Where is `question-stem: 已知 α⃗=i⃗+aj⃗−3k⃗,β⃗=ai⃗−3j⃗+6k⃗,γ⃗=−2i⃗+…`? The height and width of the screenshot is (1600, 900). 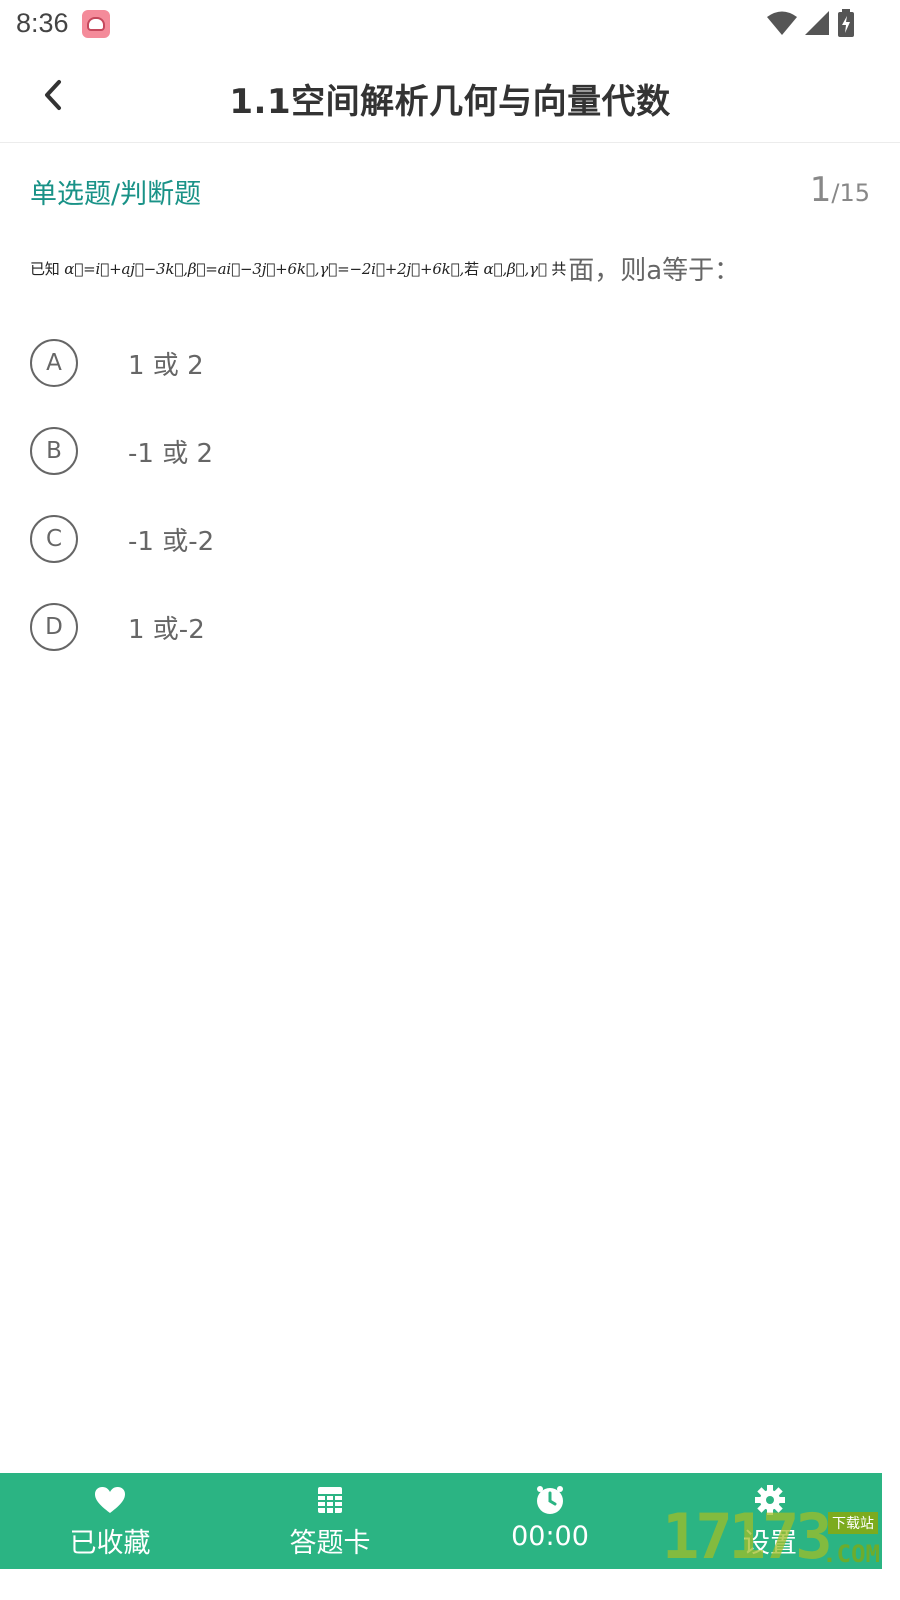 question-stem: 已知 α⃗=i⃗+aj⃗−3k⃗,β⃗=ai⃗−3j⃗+6k⃗,γ⃗=−2i⃗+… is located at coordinates (450, 268).